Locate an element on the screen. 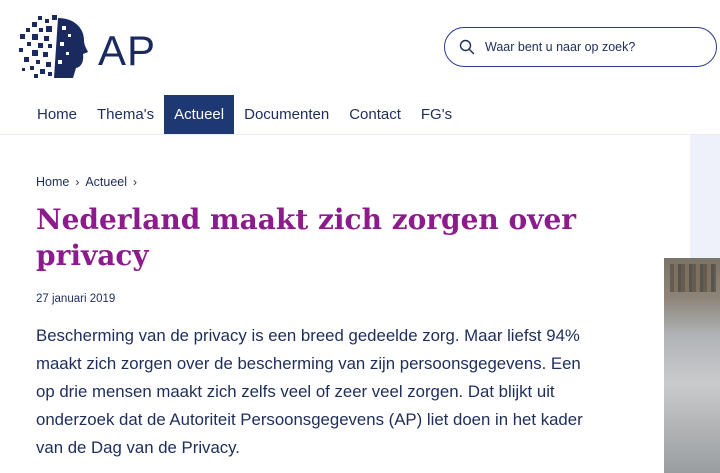  breadcrumb-actueel: Actueel is located at coordinates (106, 182).